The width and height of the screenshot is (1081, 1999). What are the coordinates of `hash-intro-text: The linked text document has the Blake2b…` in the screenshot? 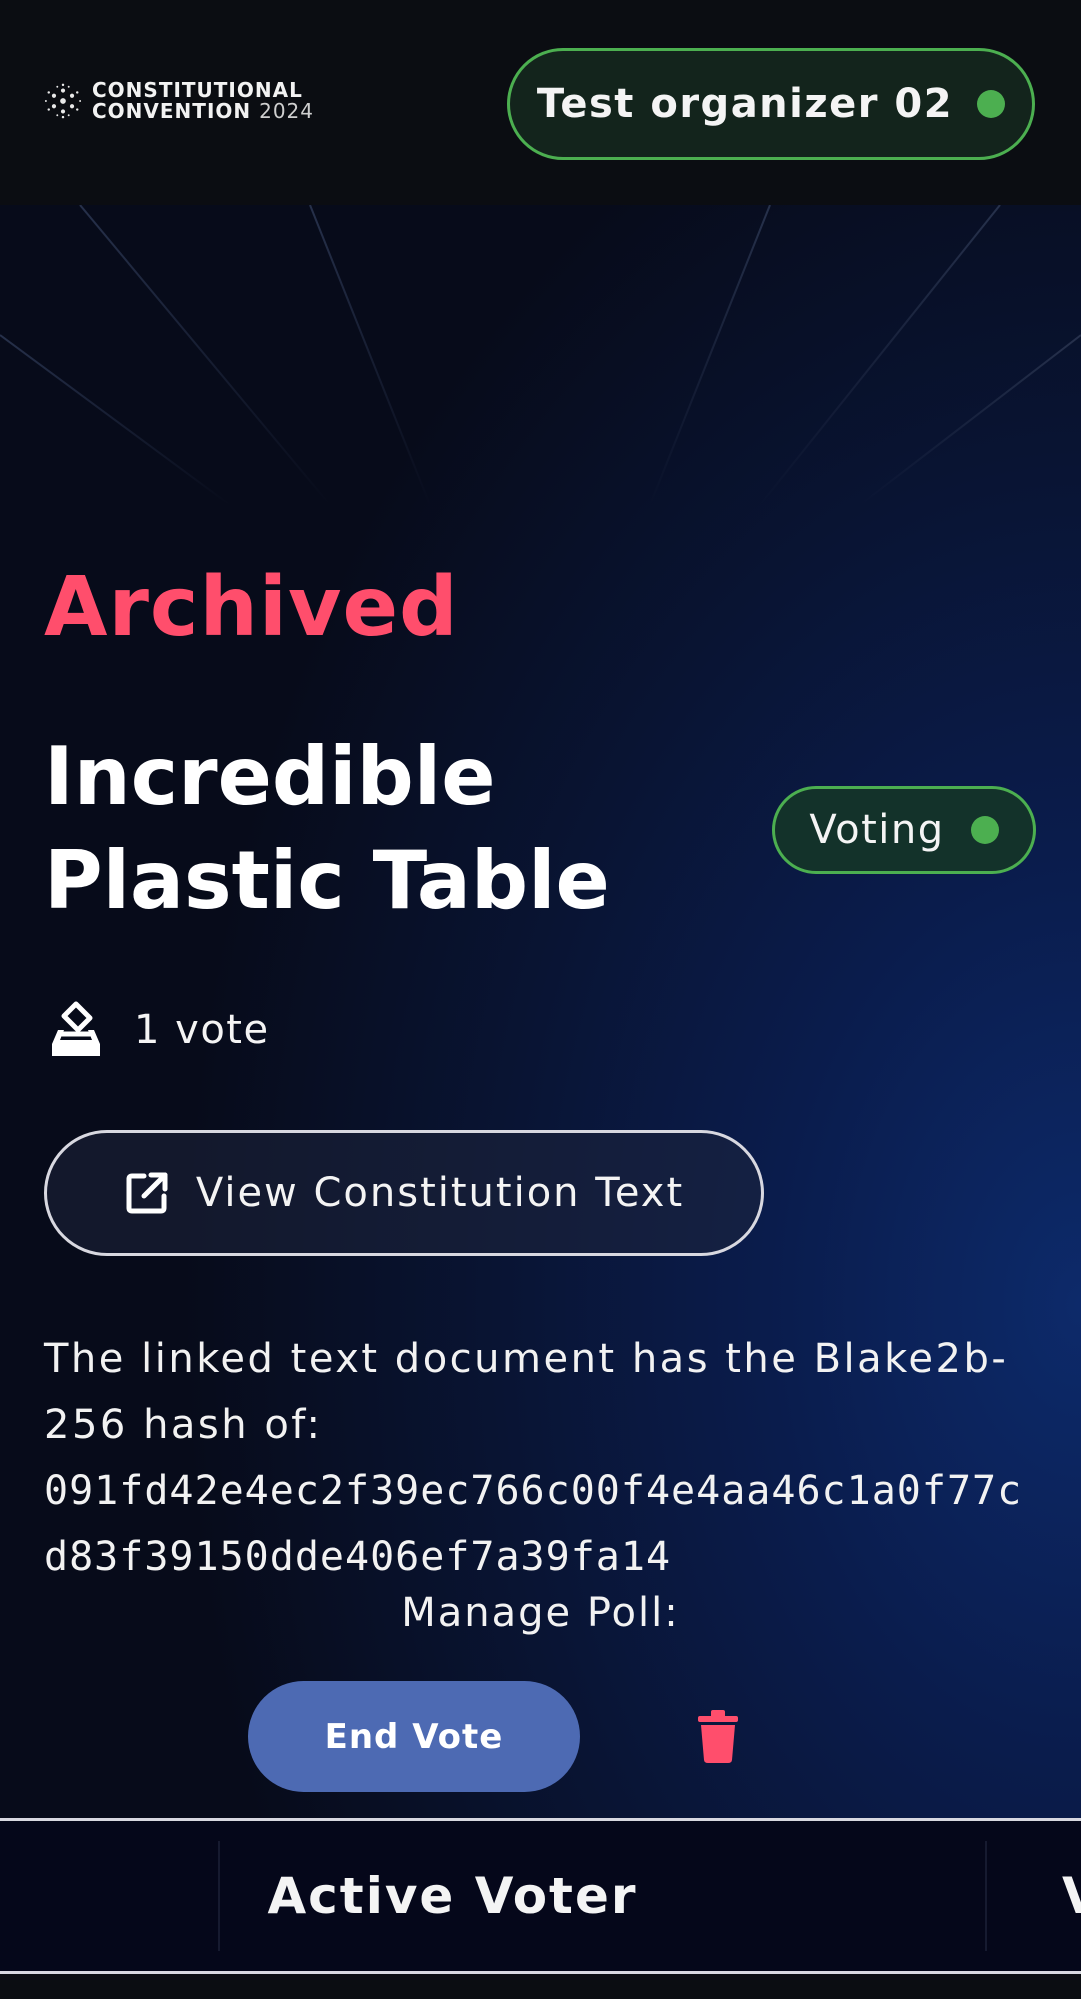 It's located at (526, 1392).